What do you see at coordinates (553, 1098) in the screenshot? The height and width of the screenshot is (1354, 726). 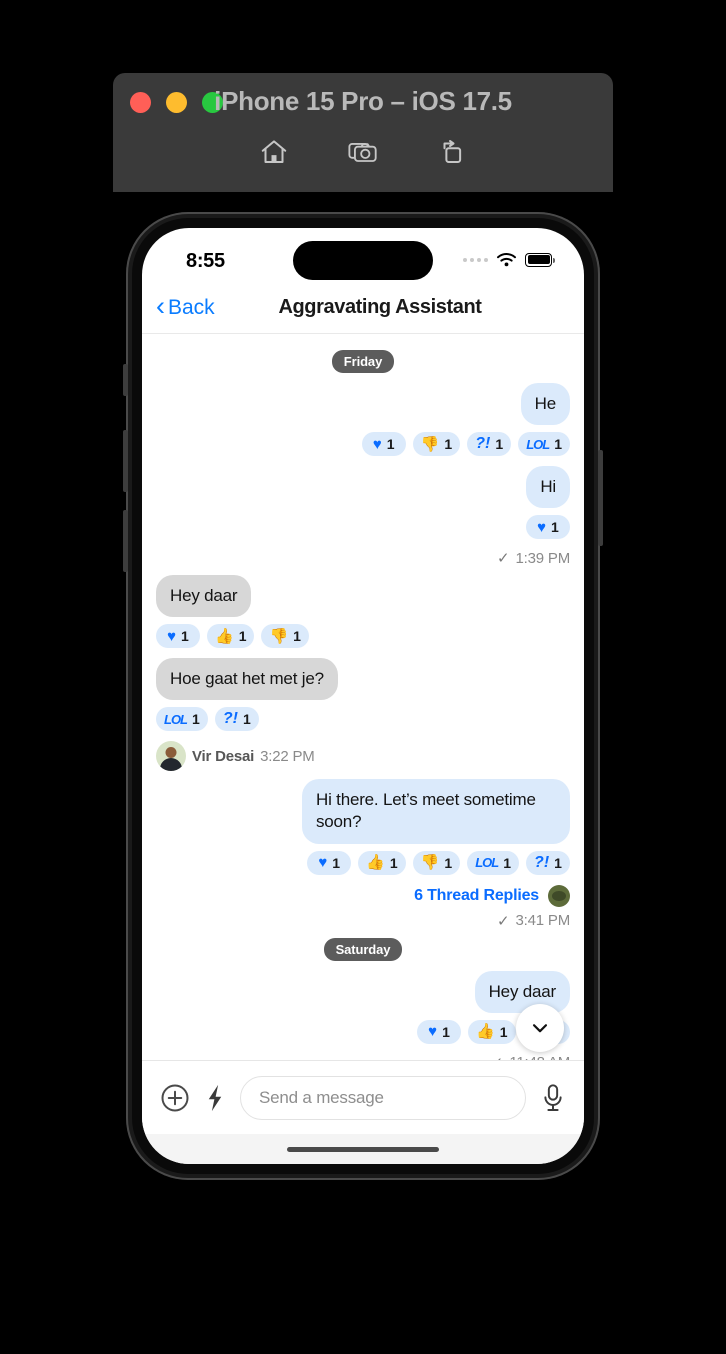 I see `microphone-icon` at bounding box center [553, 1098].